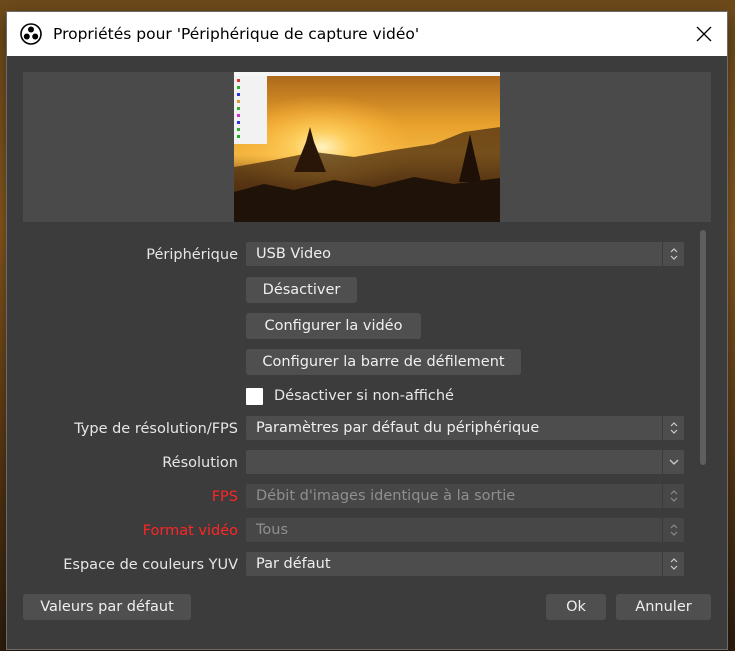 Image resolution: width=735 pixels, height=651 pixels. What do you see at coordinates (224, 497) in the screenshot?
I see `fps-label: FPS` at bounding box center [224, 497].